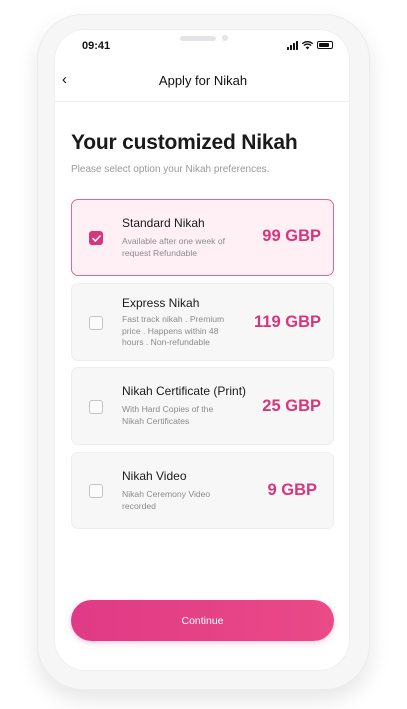  Describe the element at coordinates (184, 142) in the screenshot. I see `section-heading: Your customized Nikah` at that location.